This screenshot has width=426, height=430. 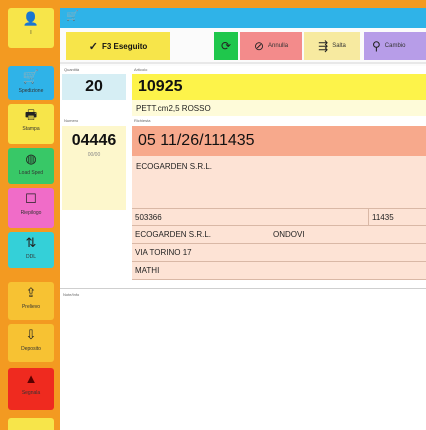 I want to click on article-code-field: 10925, so click(x=279, y=87).